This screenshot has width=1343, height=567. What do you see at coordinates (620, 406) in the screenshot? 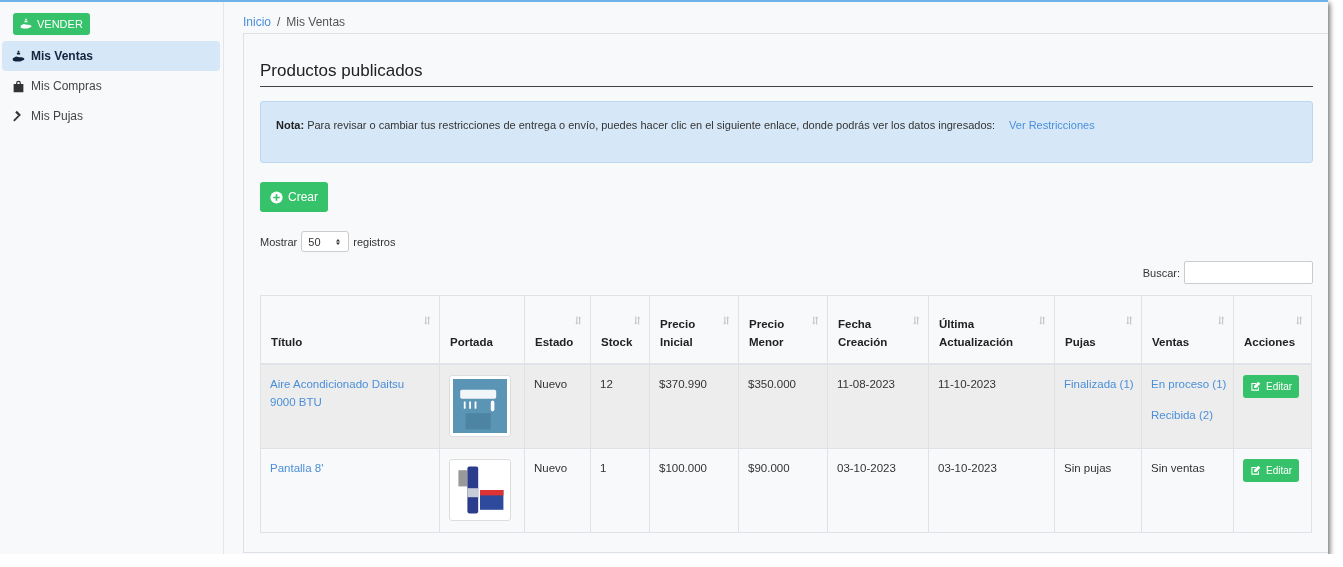
I see `table-cell: 12` at bounding box center [620, 406].